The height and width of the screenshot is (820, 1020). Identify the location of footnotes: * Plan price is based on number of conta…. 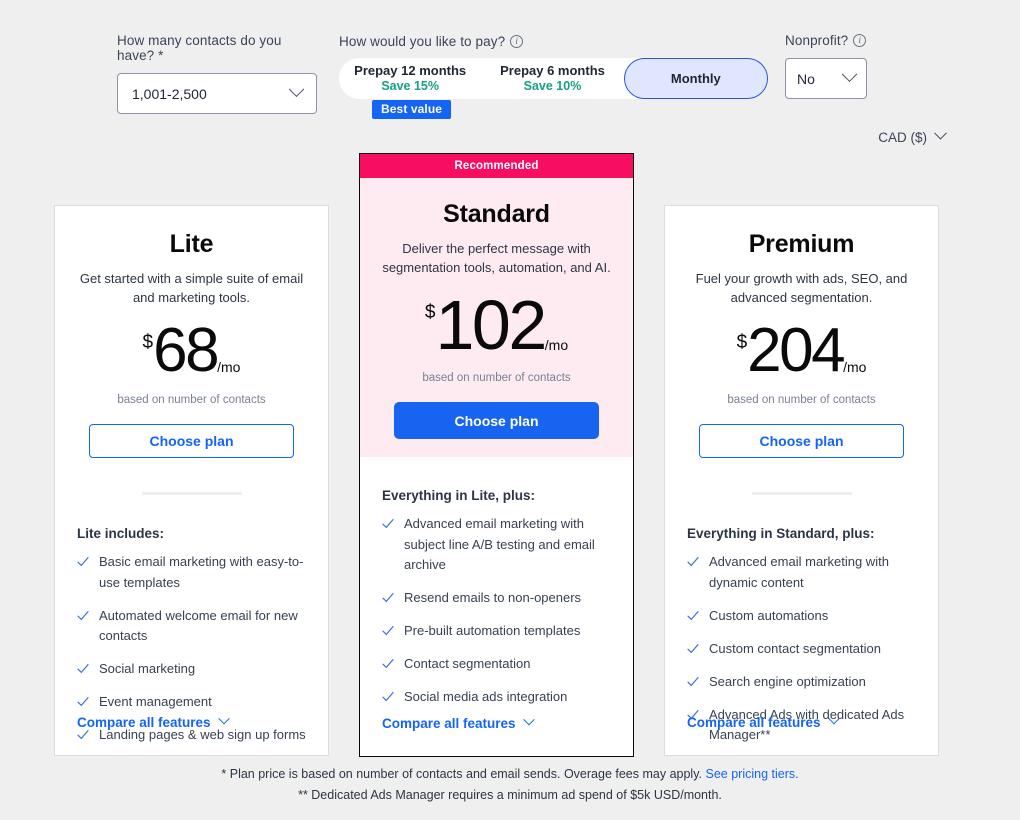
(510, 785).